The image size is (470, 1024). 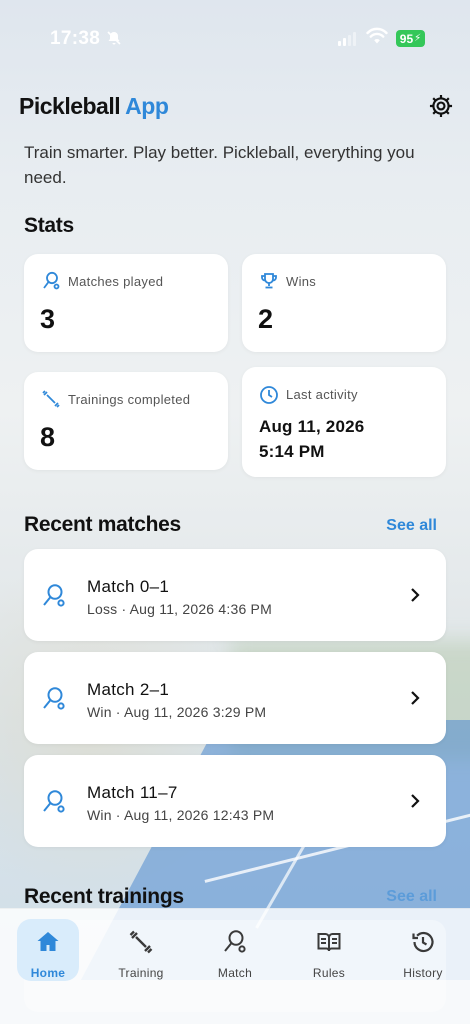 What do you see at coordinates (322, 394) in the screenshot?
I see `last-activity-label: Last activity` at bounding box center [322, 394].